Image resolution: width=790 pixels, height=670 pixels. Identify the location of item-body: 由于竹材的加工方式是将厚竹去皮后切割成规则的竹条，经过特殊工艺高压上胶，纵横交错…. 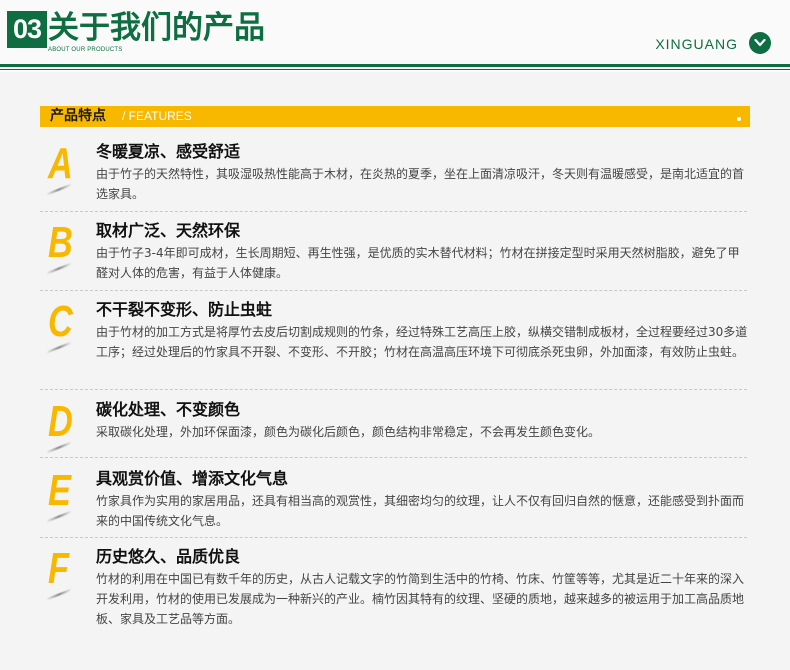
(422, 342).